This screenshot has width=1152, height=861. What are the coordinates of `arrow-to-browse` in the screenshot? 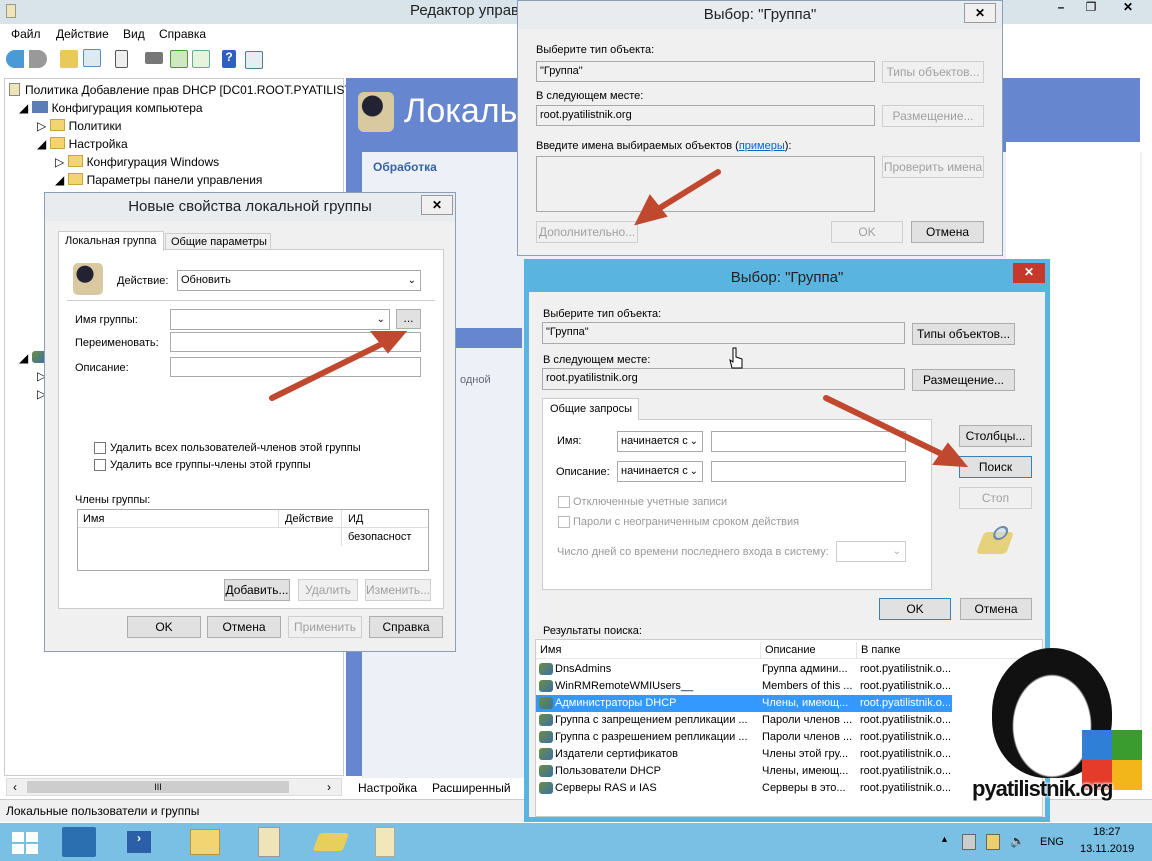 It's located at (331, 369).